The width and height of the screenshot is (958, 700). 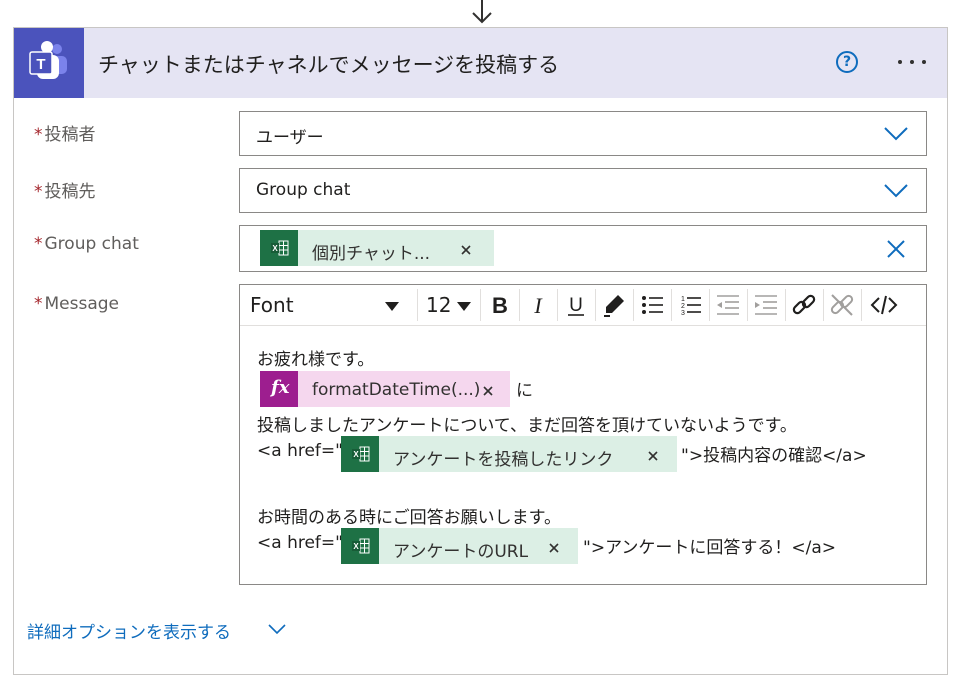 I want to click on flow-arrow-down-icon, so click(x=482, y=12).